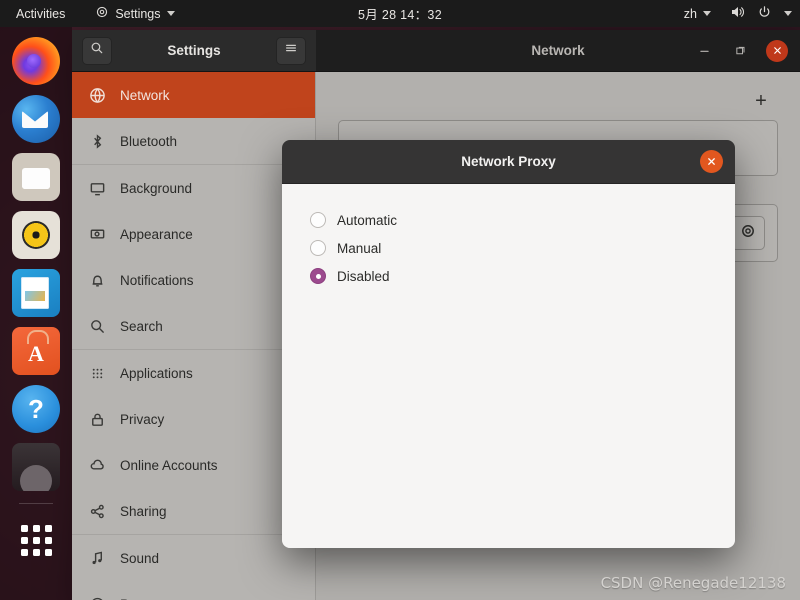 Image resolution: width=800 pixels, height=600 pixels. What do you see at coordinates (36, 119) in the screenshot?
I see `dock-item-thunderbird` at bounding box center [36, 119].